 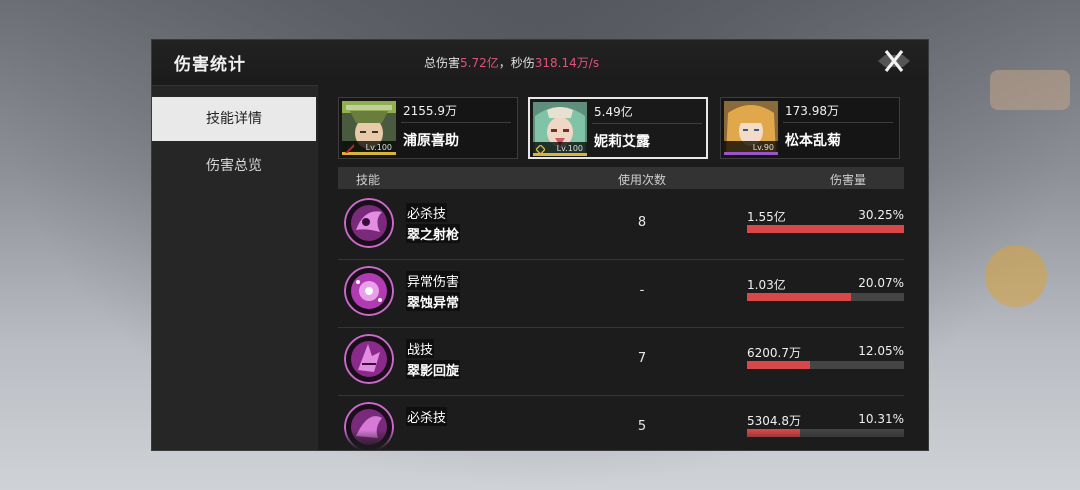 What do you see at coordinates (642, 180) in the screenshot?
I see `header-uses: 使用次数` at bounding box center [642, 180].